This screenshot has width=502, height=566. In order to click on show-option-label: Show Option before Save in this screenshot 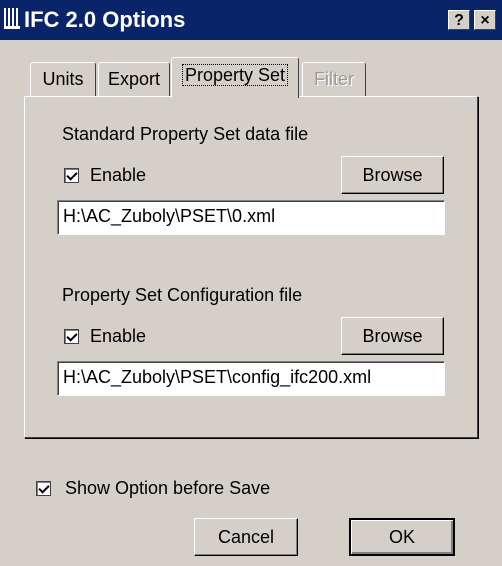, I will do `click(167, 488)`.